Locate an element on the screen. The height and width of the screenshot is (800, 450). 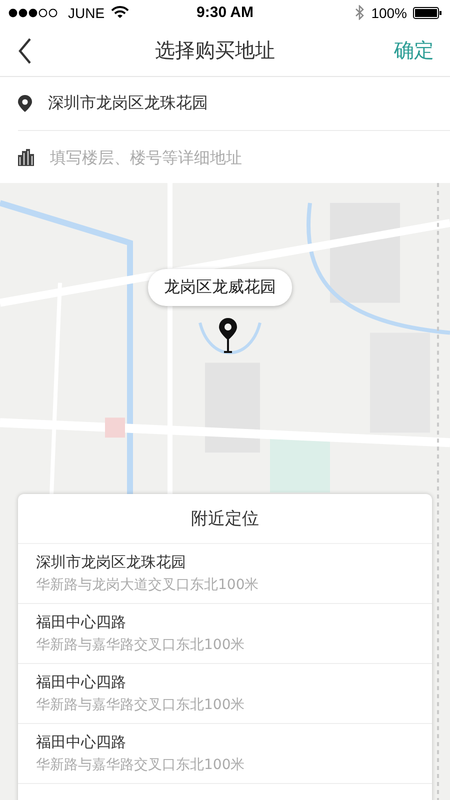
map-pin-icon is located at coordinates (228, 336).